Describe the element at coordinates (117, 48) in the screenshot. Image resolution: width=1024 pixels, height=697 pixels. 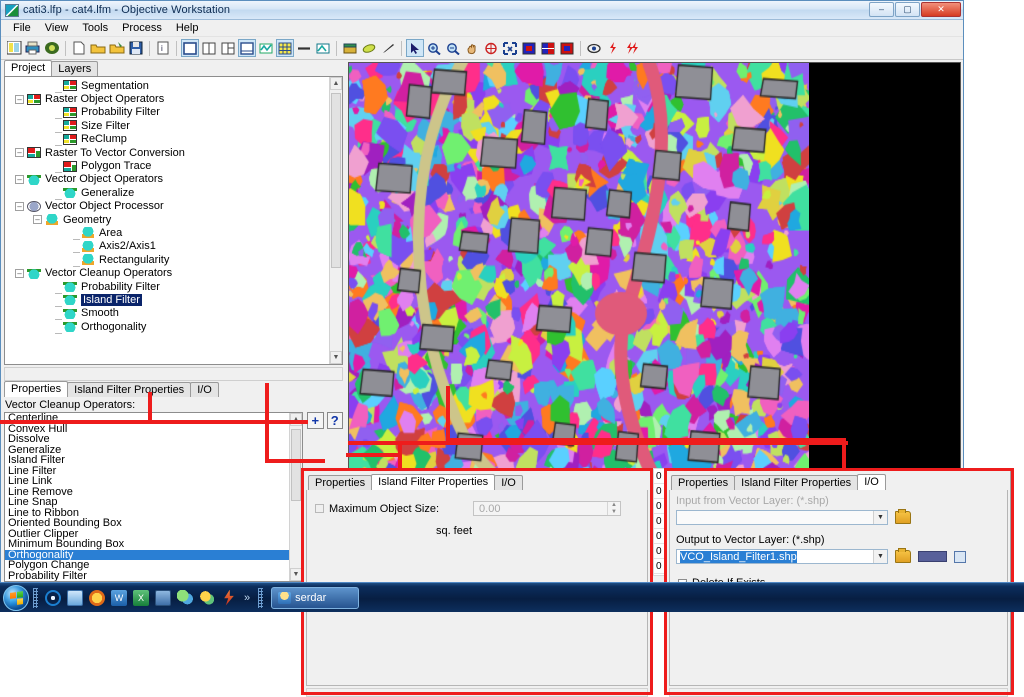
I see `open-project-icon` at that location.